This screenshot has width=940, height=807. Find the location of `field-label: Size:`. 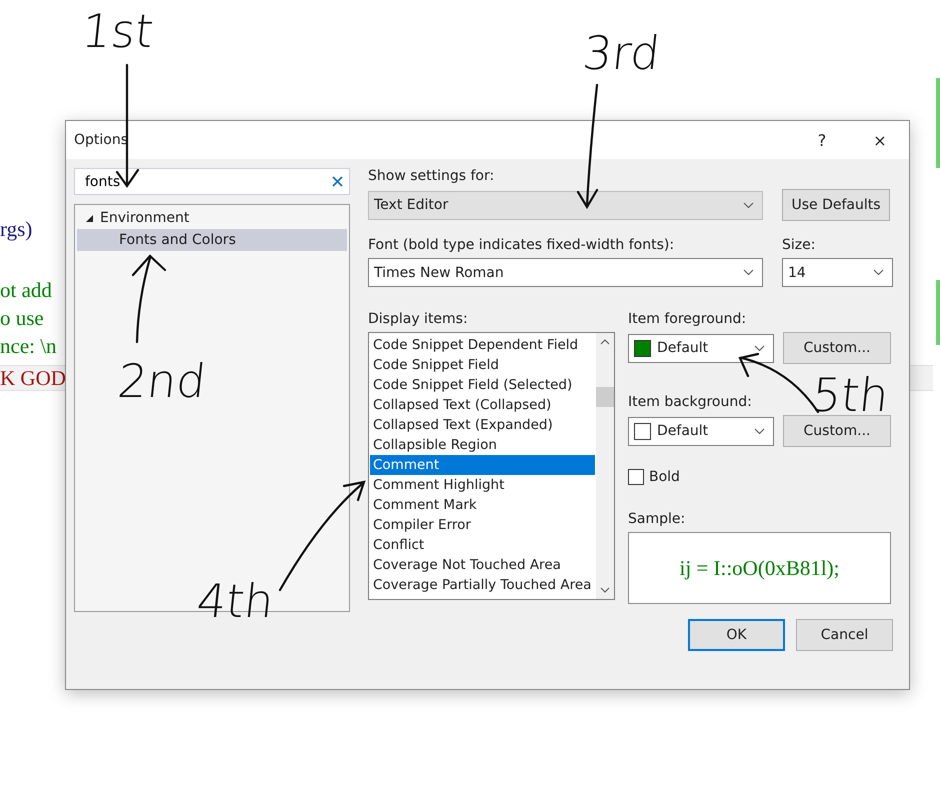

field-label: Size: is located at coordinates (799, 245).